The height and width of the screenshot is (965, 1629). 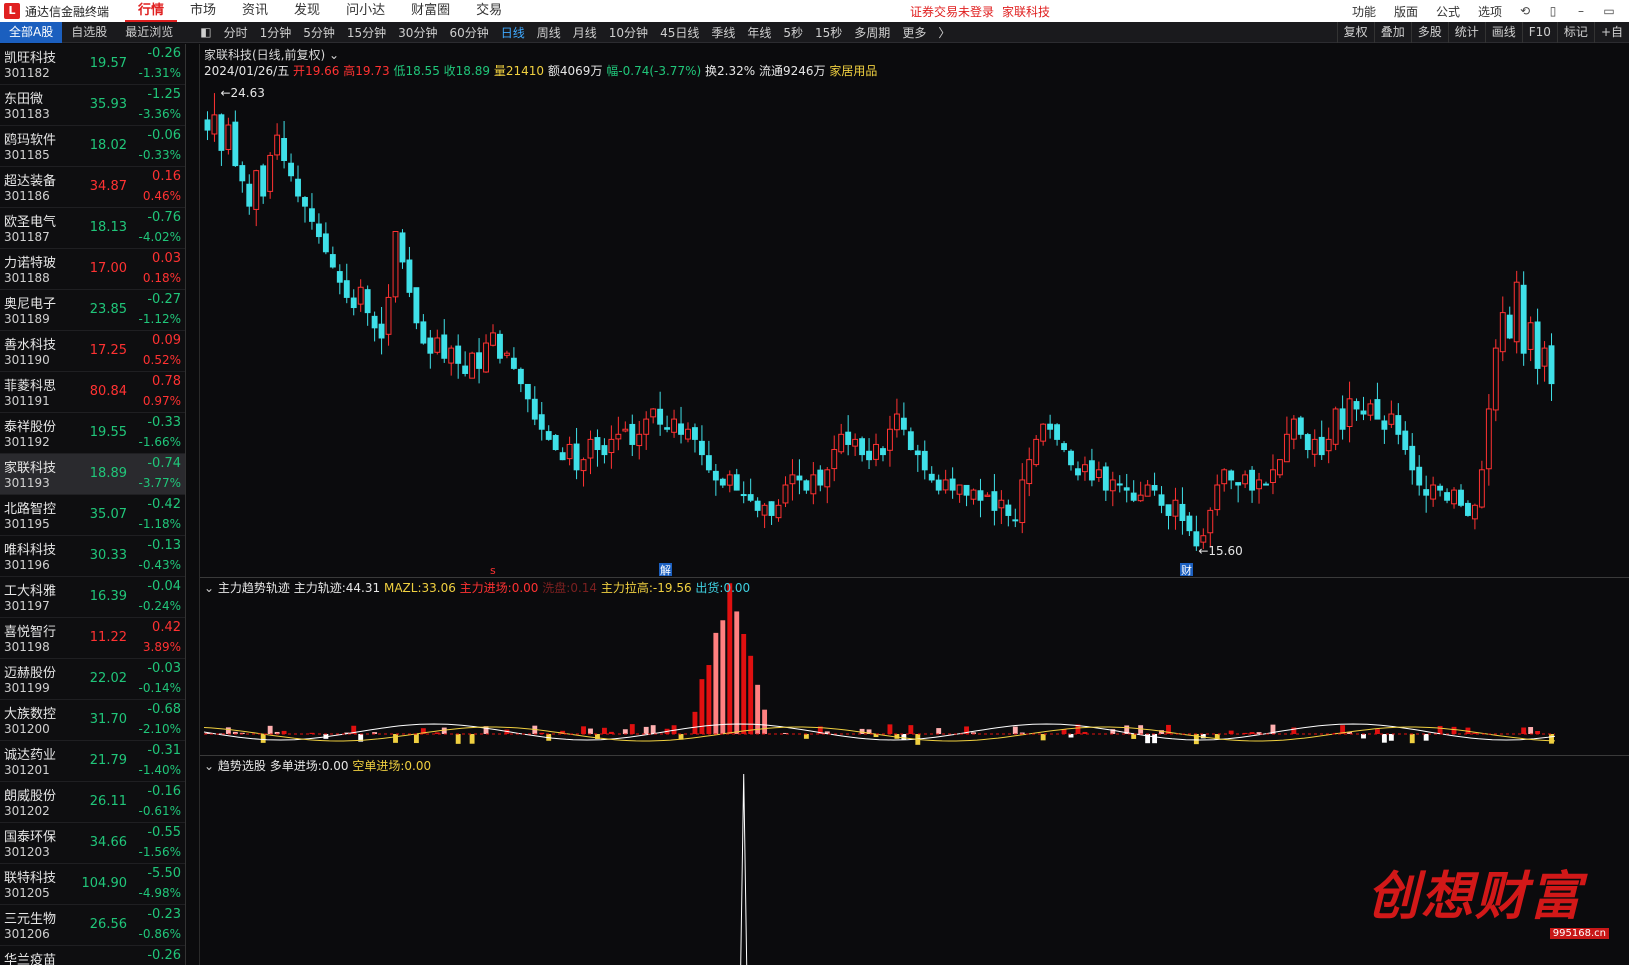 I want to click on chevron-right-icon: 〉, so click(x=944, y=32).